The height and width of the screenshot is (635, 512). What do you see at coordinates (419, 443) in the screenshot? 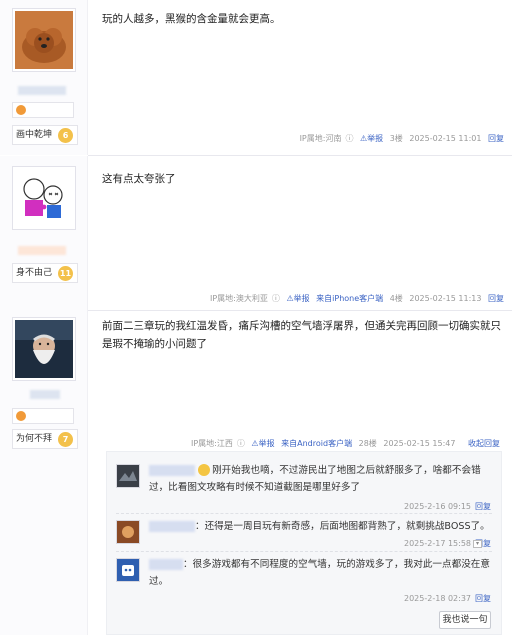
I see `post-time: 2025-02-15 15:47` at bounding box center [419, 443].